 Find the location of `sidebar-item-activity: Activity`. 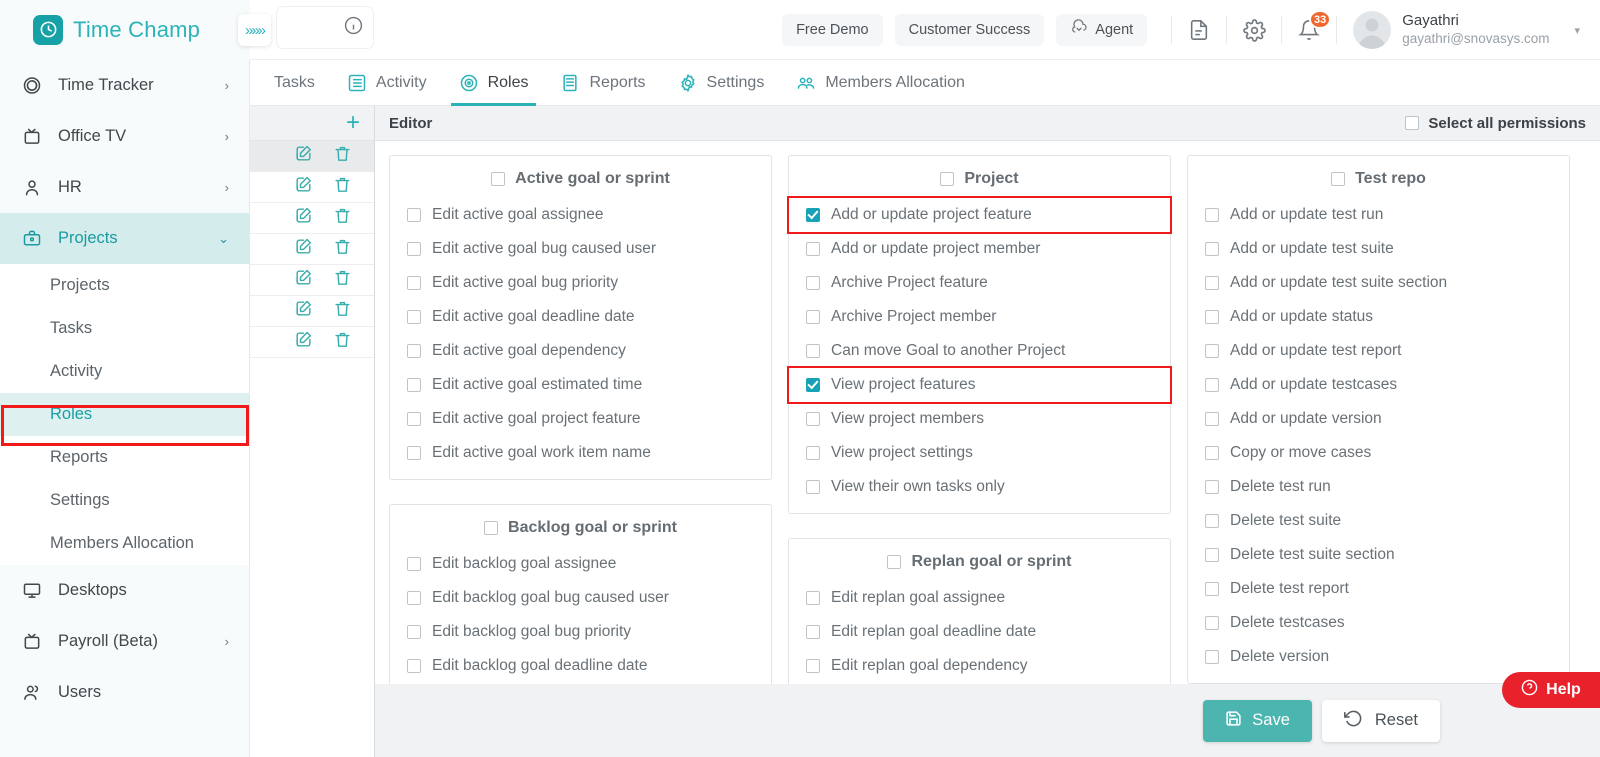

sidebar-item-activity: Activity is located at coordinates (124, 371).